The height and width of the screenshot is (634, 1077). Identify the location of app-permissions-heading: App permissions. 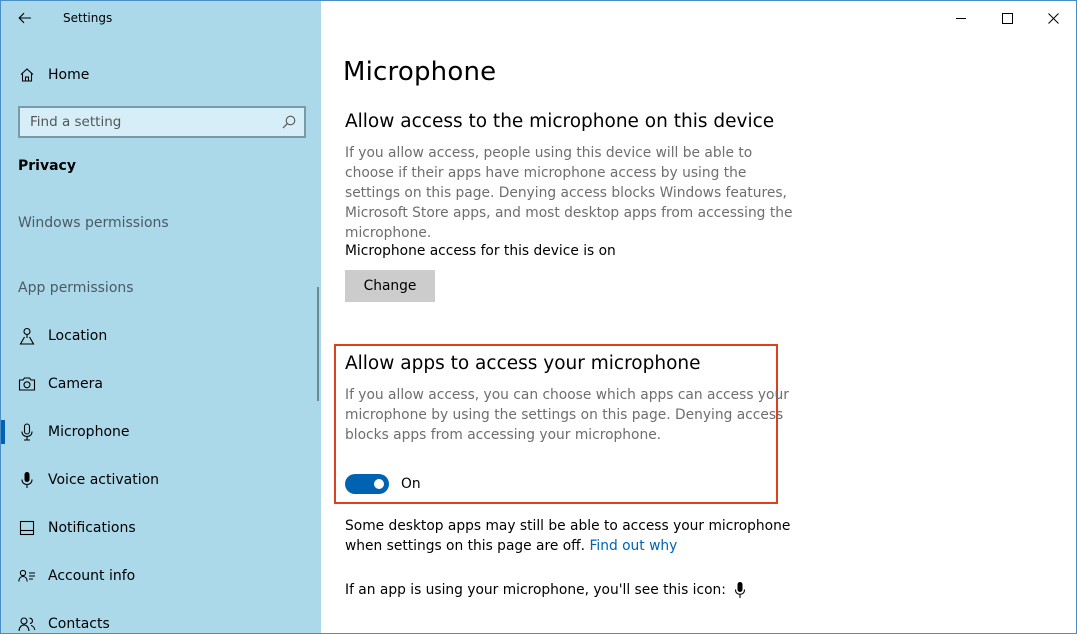
(76, 288).